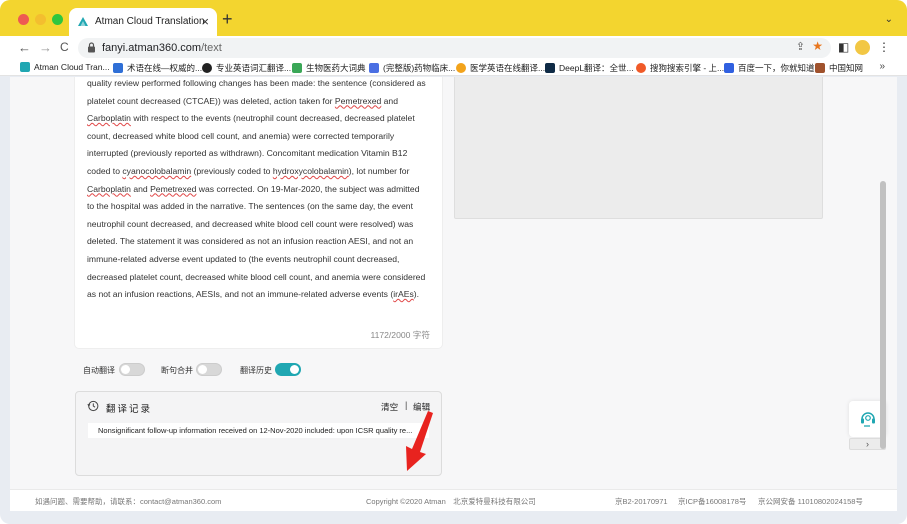 The image size is (907, 524). Describe the element at coordinates (451, 501) in the screenshot. I see `footer-copyright: Copyright ©2020 Atman 北京爱特曼科技有限公司` at that location.